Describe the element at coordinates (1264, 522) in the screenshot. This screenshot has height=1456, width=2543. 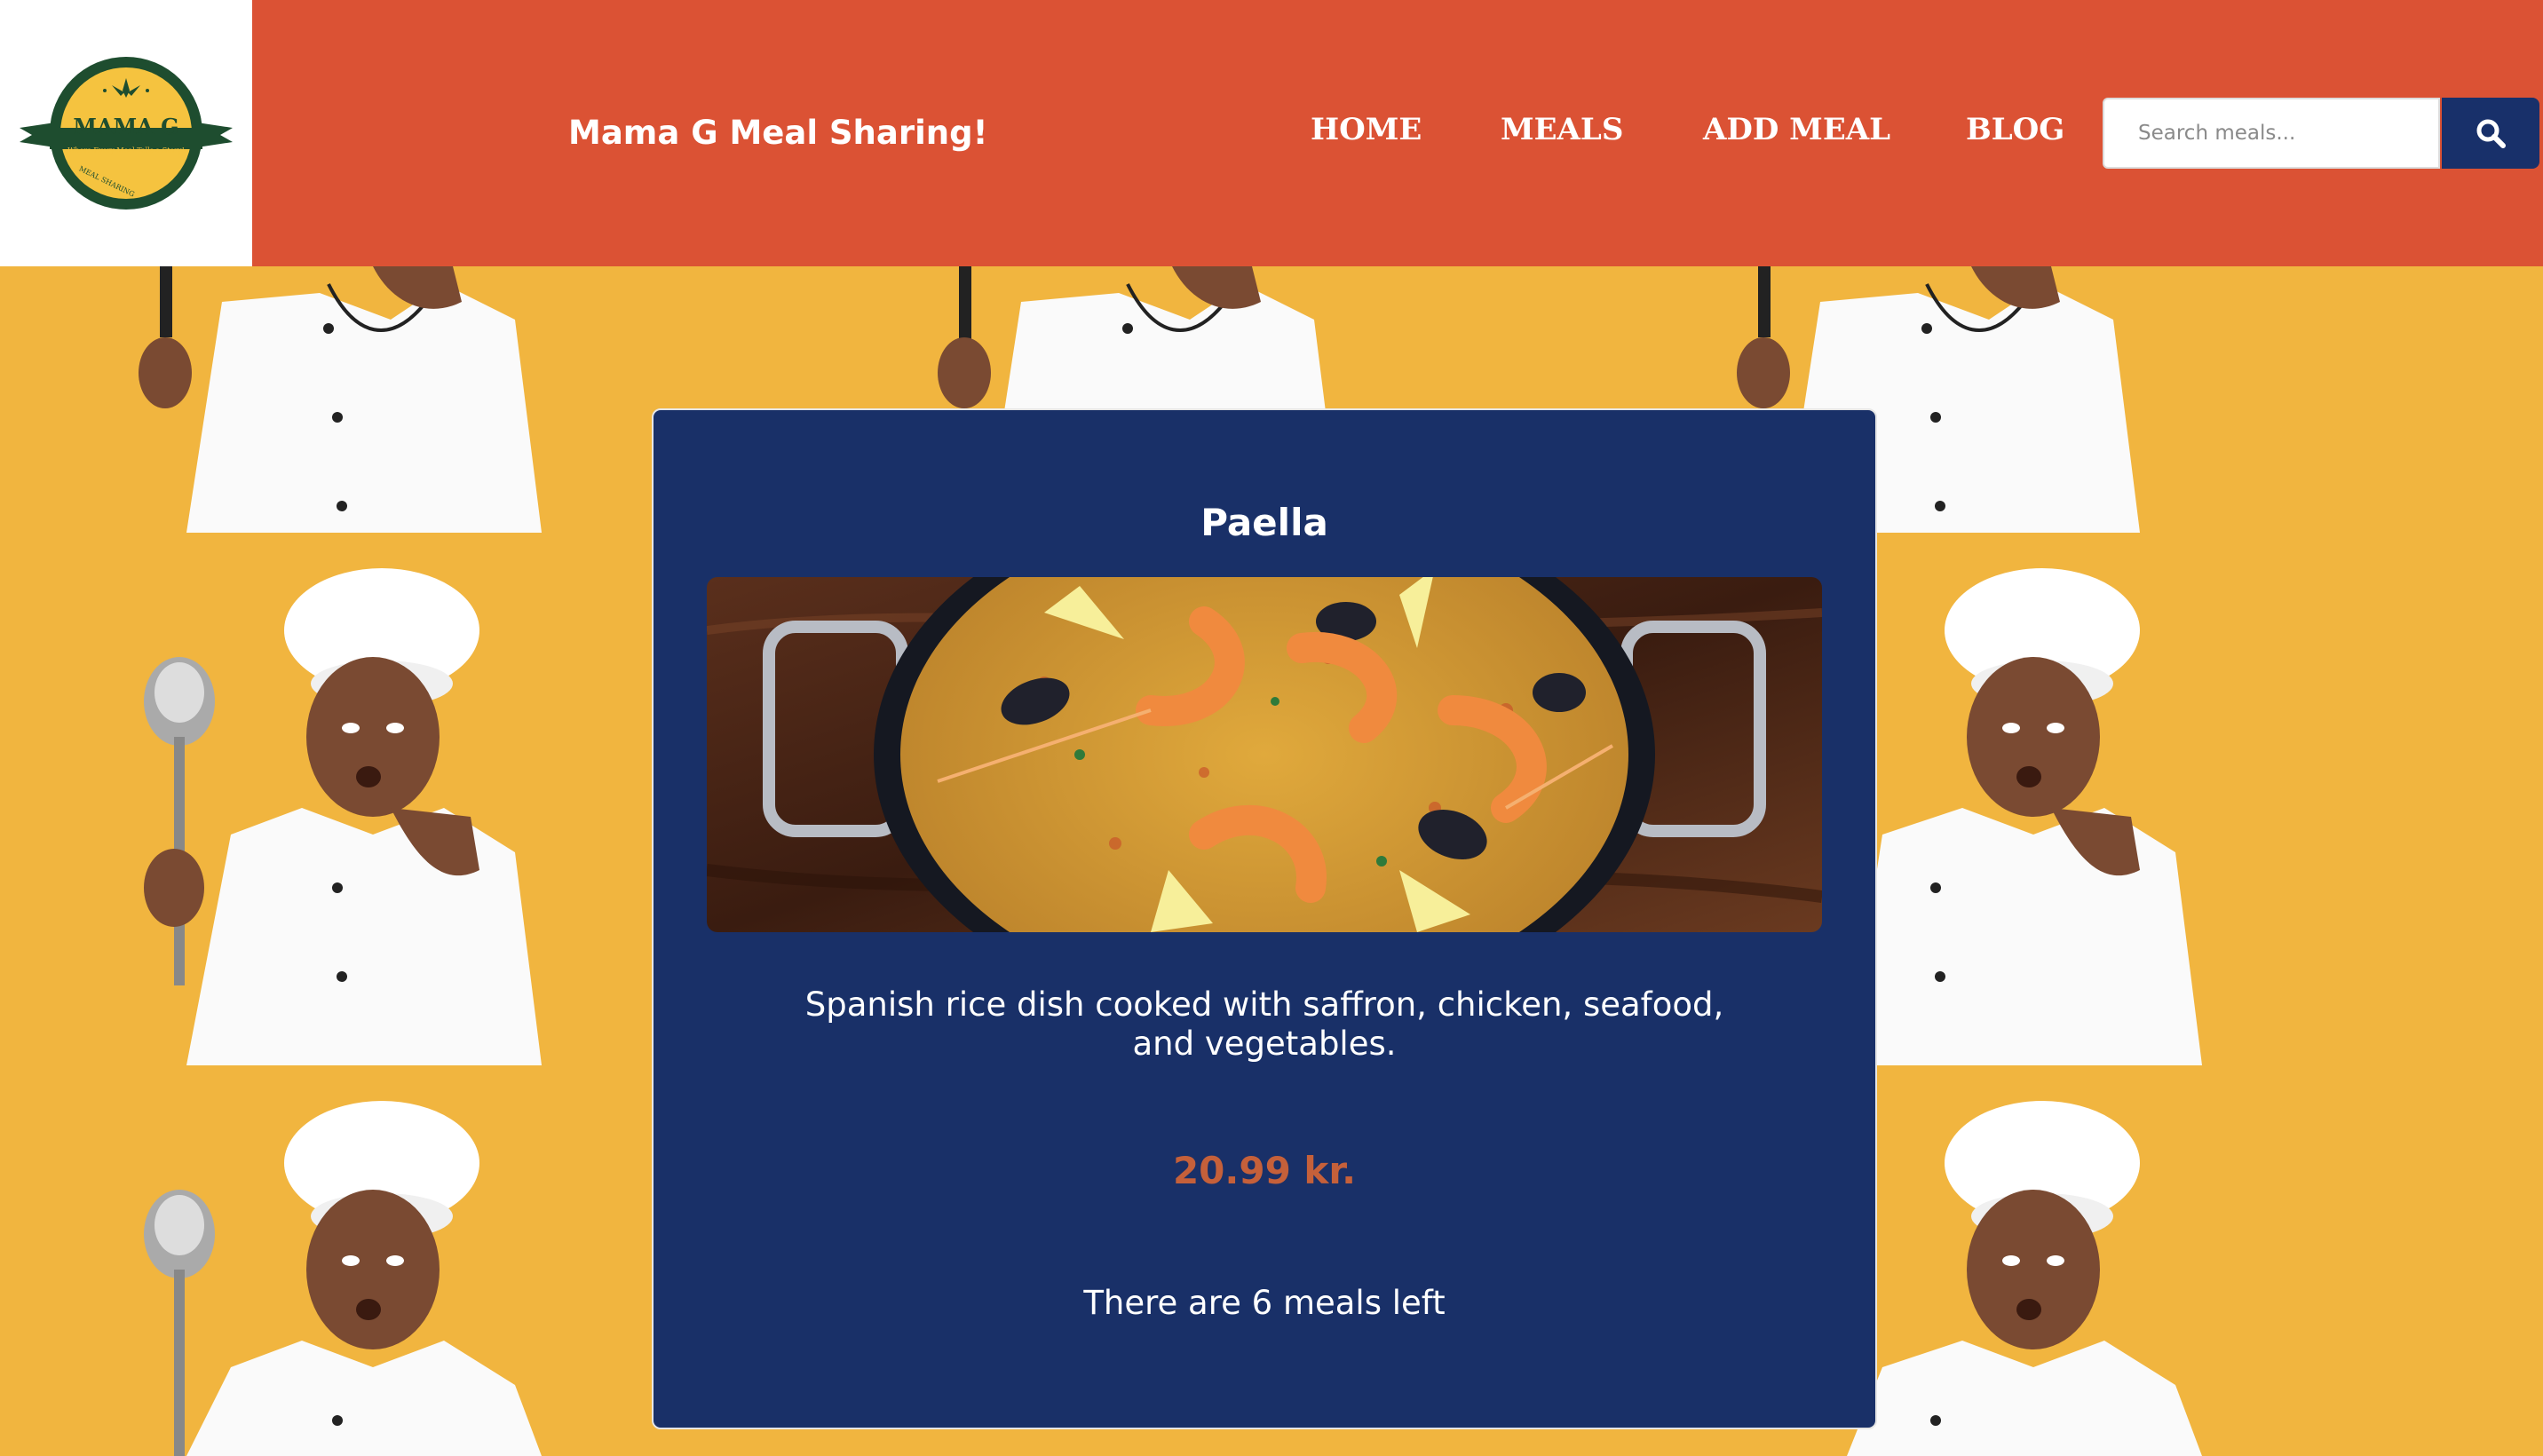
I see `meal-title: Paella` at that location.